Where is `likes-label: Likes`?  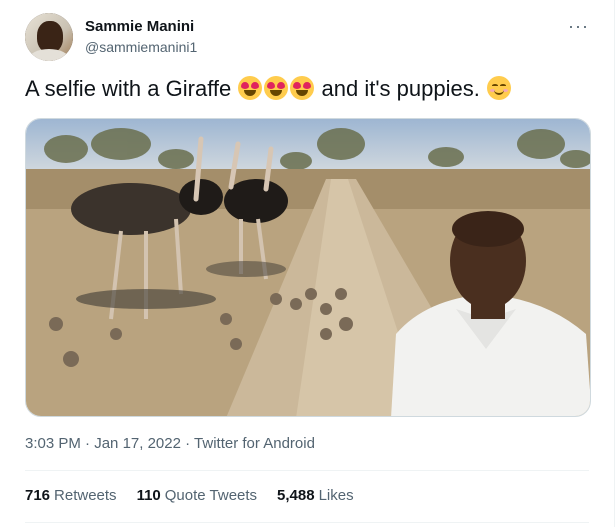
likes-label: Likes is located at coordinates (336, 495).